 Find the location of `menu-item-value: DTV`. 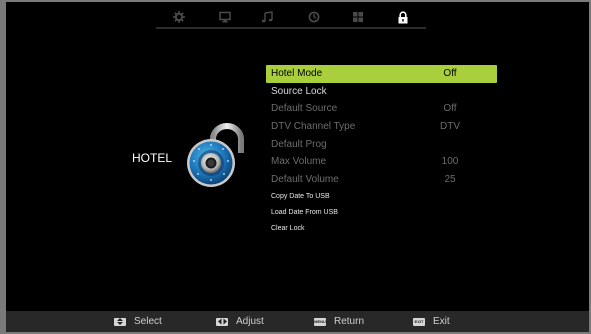

menu-item-value: DTV is located at coordinates (450, 127).